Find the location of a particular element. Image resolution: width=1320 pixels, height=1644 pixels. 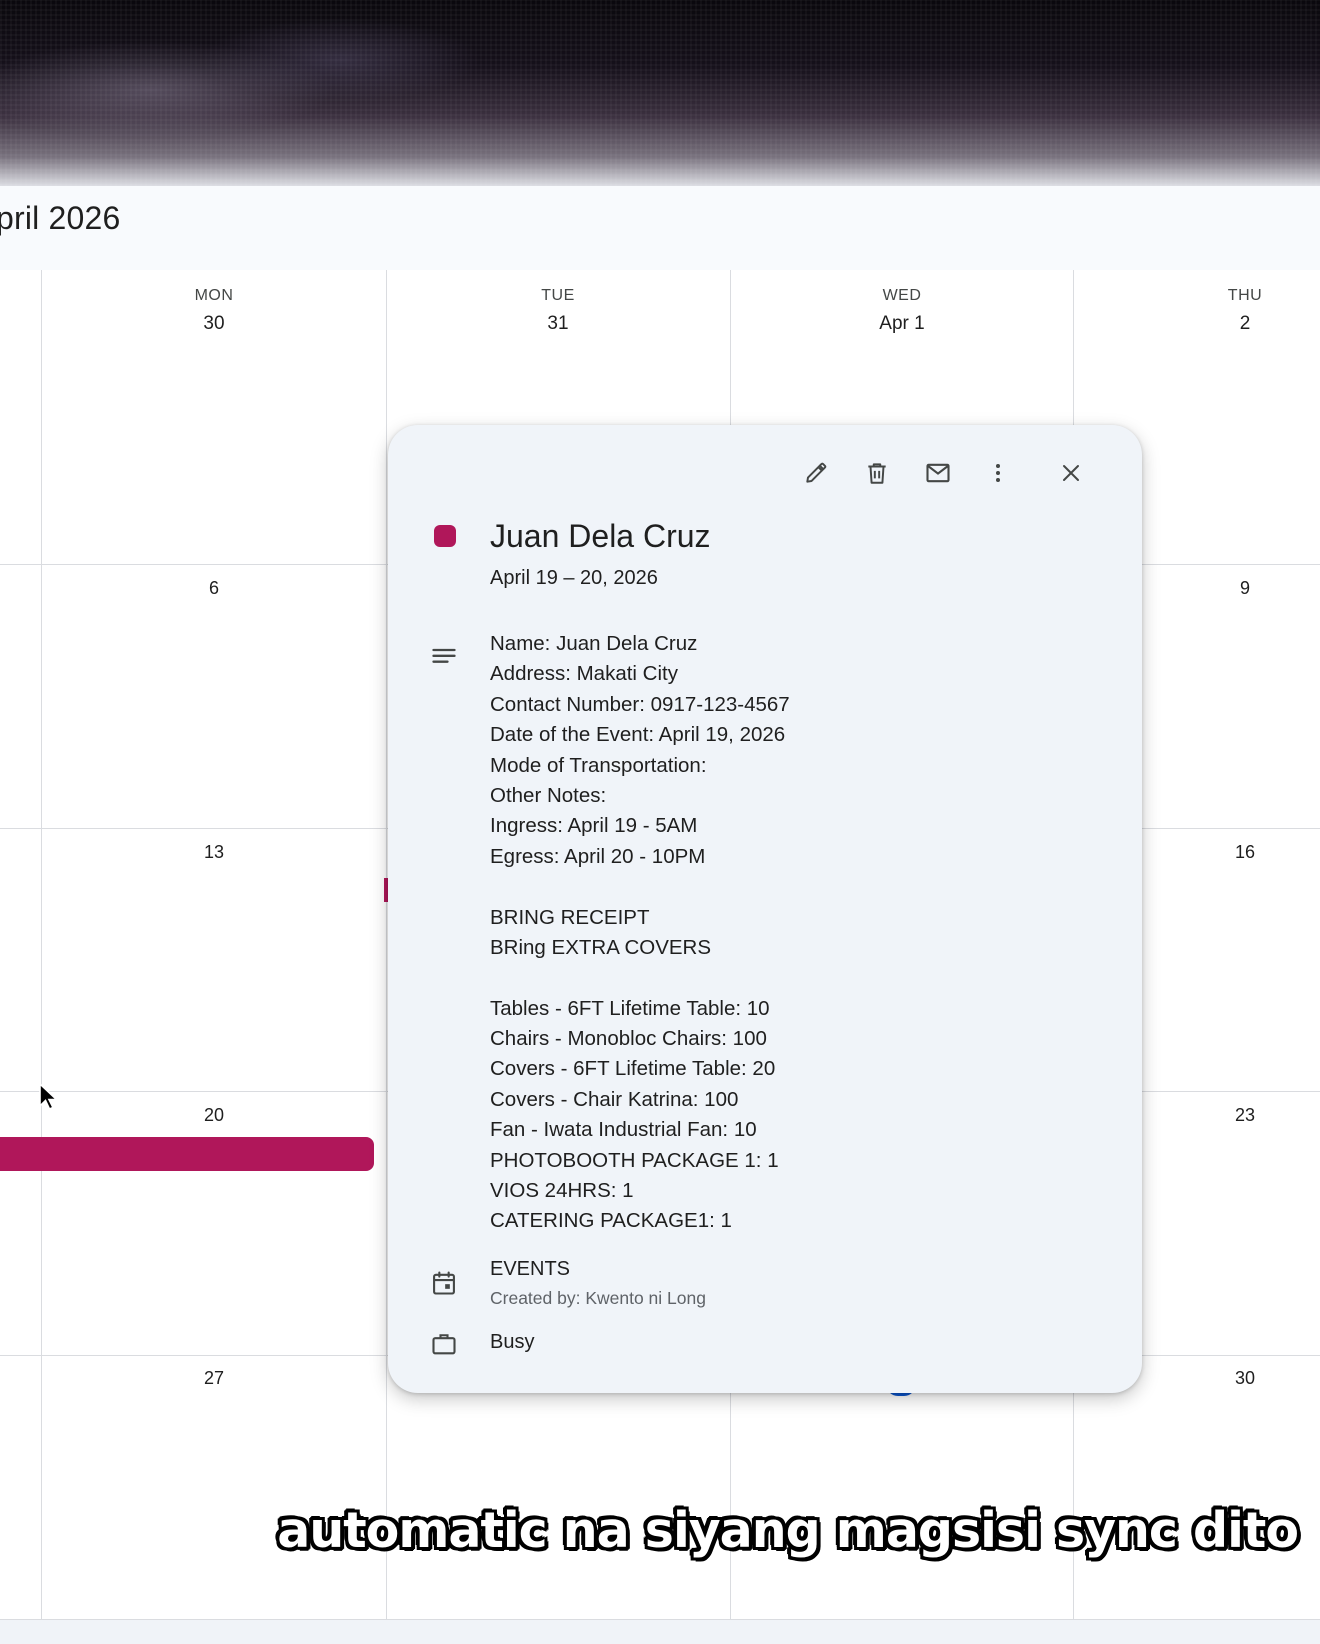

description-line: Covers - Chair Katrina: 100 is located at coordinates (614, 1099).